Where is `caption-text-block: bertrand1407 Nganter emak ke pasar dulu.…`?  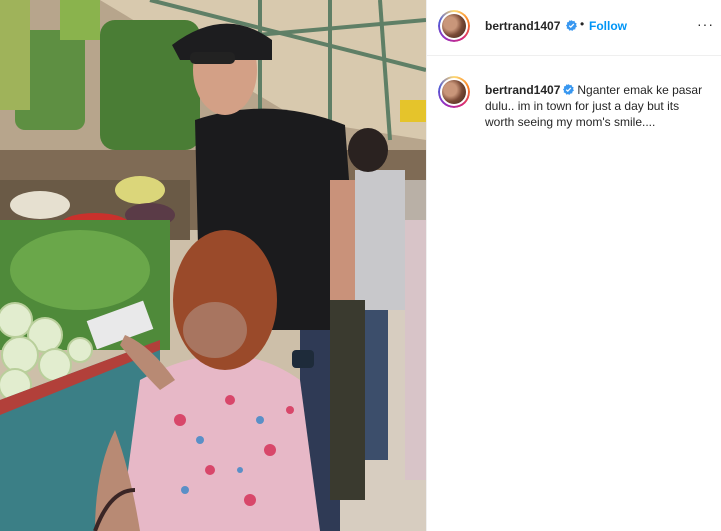 caption-text-block: bertrand1407 Nganter emak ke pasar dulu.… is located at coordinates (595, 106).